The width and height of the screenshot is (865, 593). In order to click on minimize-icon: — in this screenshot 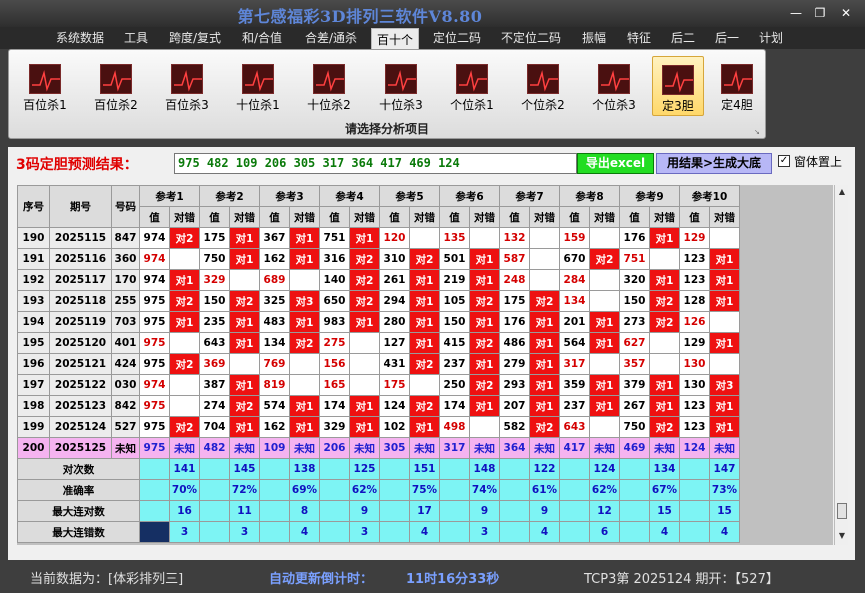, I will do `click(796, 13)`.